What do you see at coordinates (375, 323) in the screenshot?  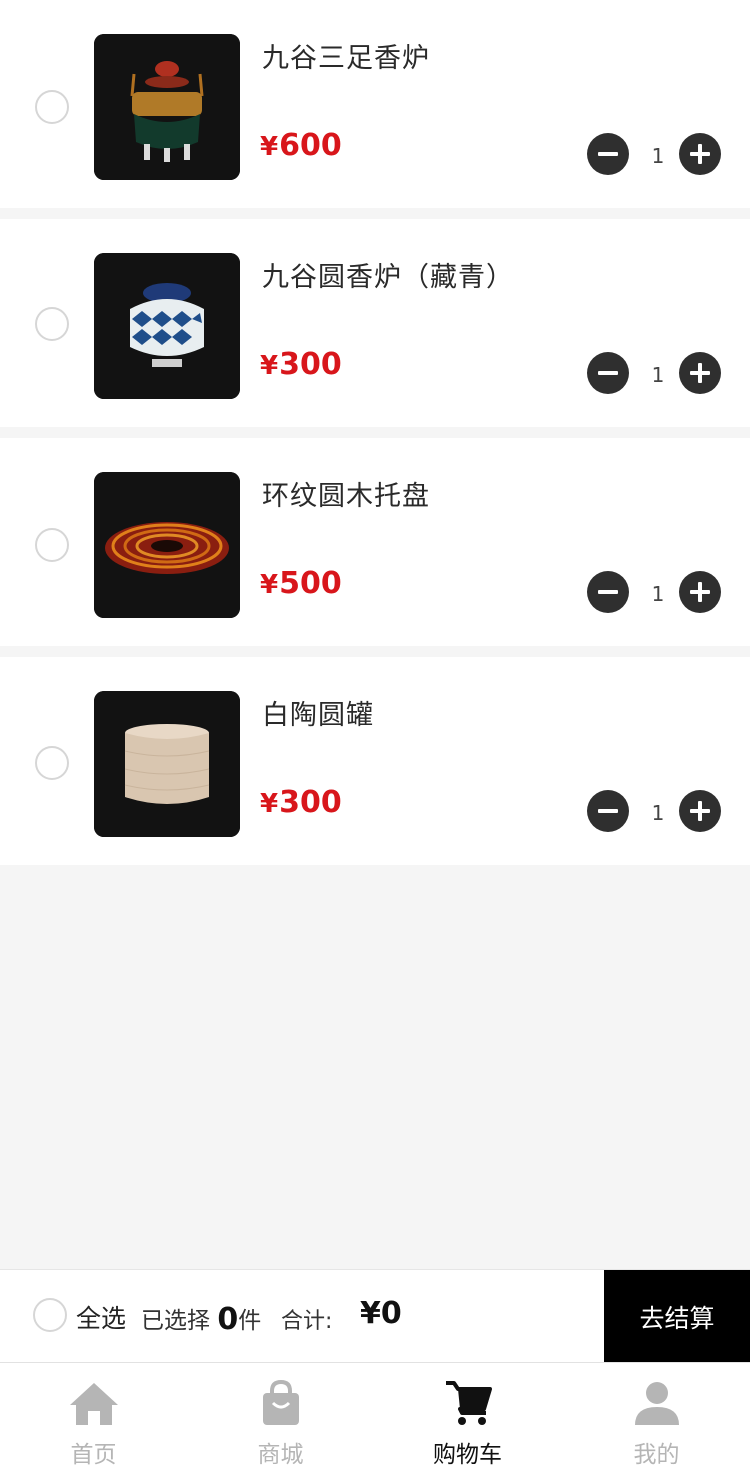 I see `cart-item: 九谷圆香炉（藏青） ¥300 1` at bounding box center [375, 323].